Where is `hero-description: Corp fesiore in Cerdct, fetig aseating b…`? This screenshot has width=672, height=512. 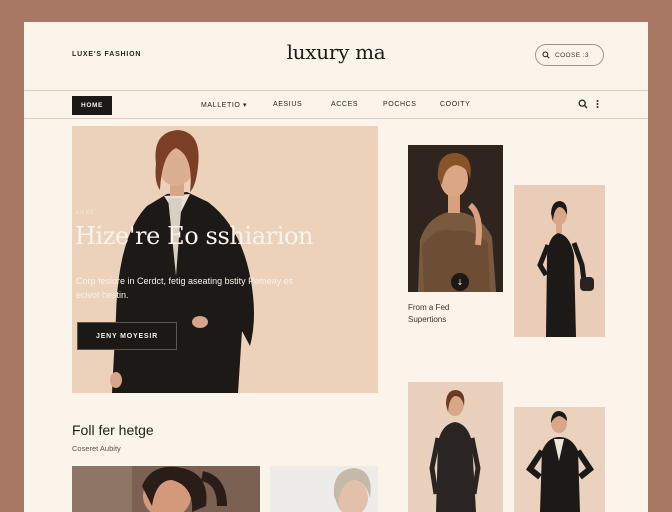
hero-description: Corp fesiore in Cerdct, fetig aseating b… is located at coordinates (185, 288).